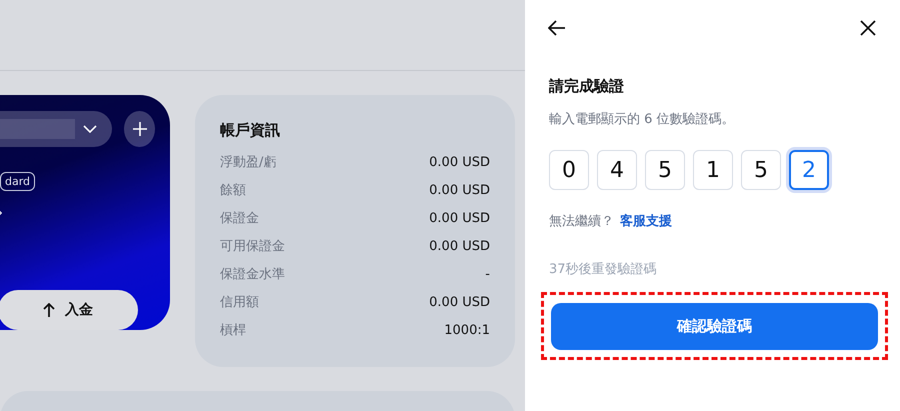 This screenshot has height=411, width=900. Describe the element at coordinates (603, 269) in the screenshot. I see `resend-countdown: 37秒後重發驗證碼` at that location.